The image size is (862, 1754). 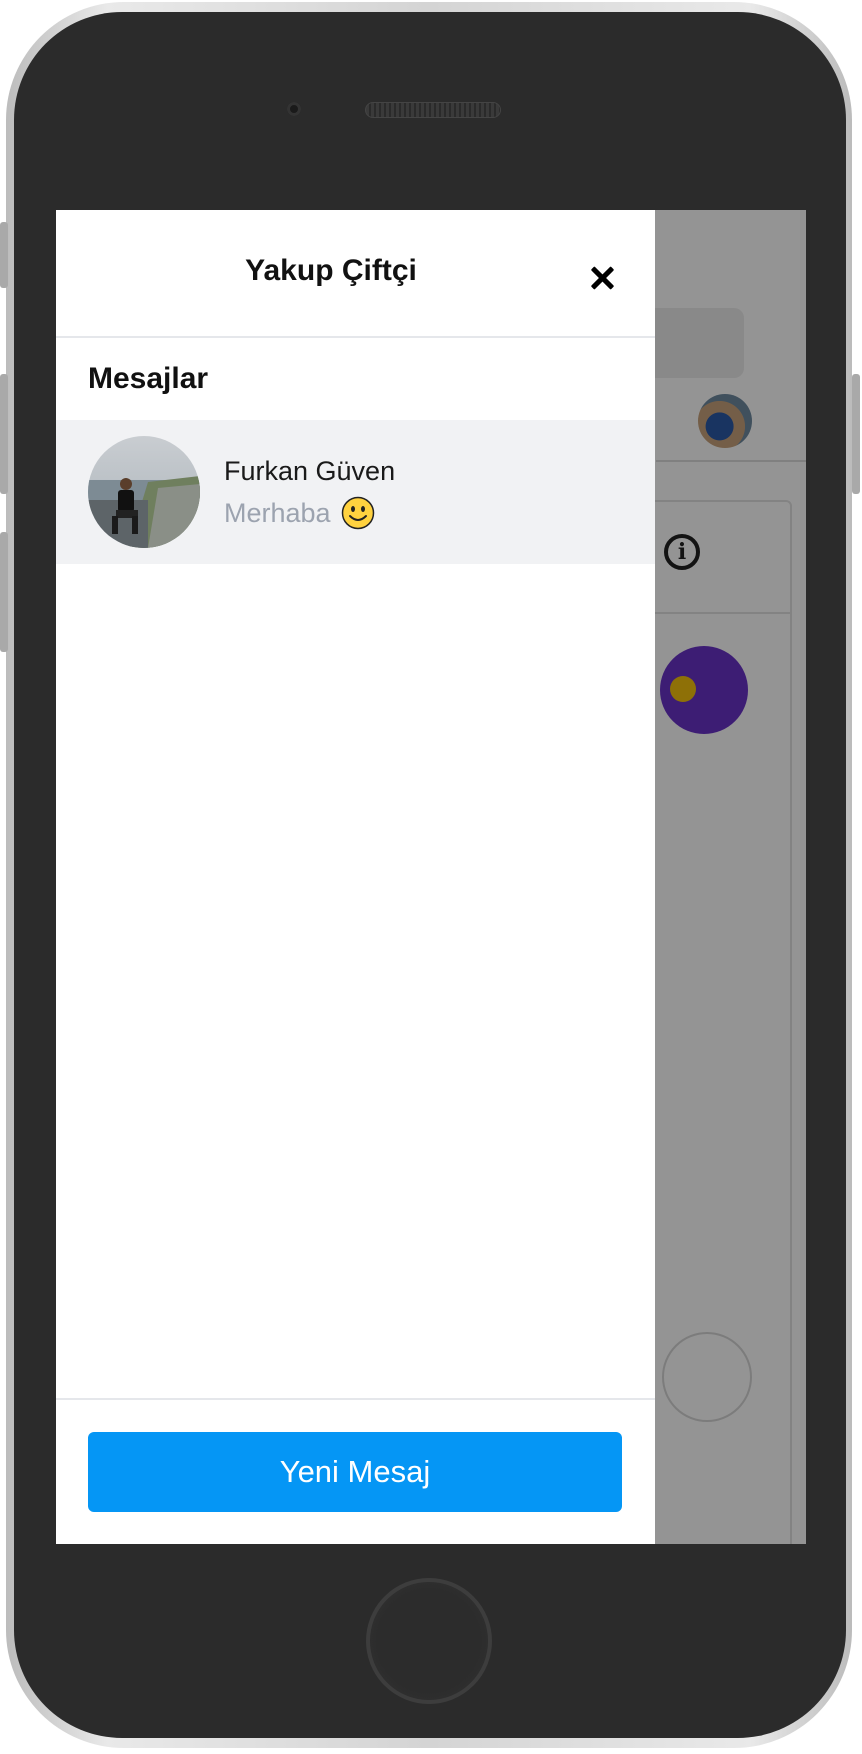 I want to click on mute-switch, so click(x=4, y=255).